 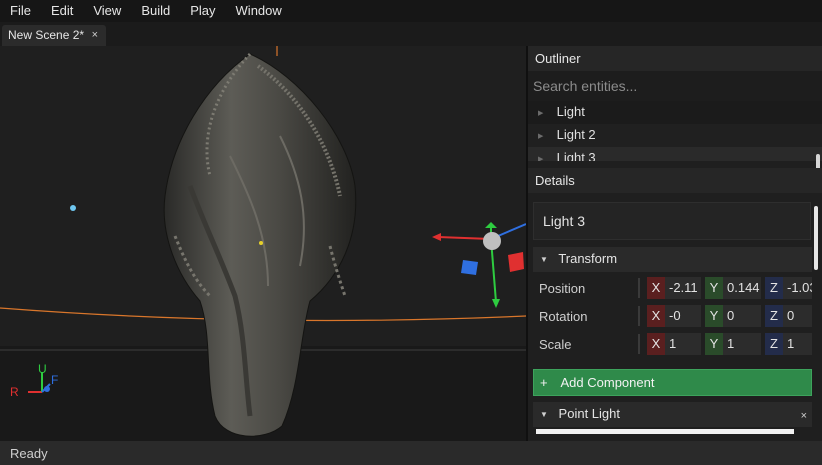 What do you see at coordinates (155, 11) in the screenshot?
I see `menu-build: Build` at bounding box center [155, 11].